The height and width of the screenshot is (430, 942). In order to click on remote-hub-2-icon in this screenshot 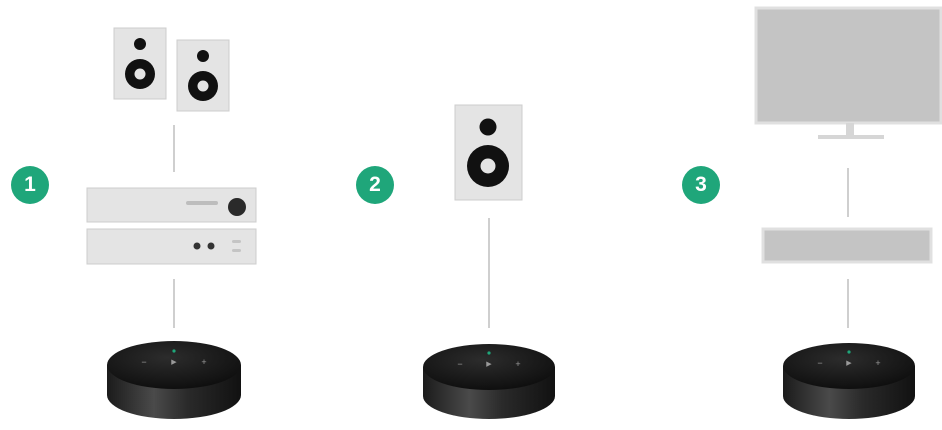, I will do `click(489, 381)`.